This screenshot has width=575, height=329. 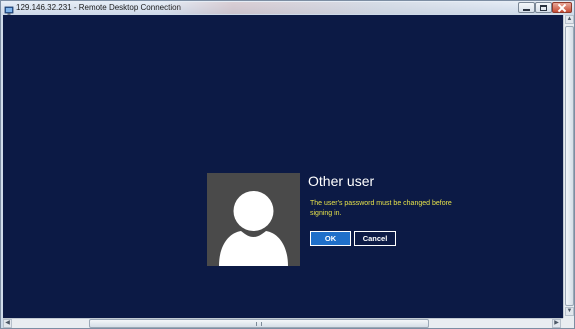 I want to click on title-bar-blur, so click(x=341, y=8).